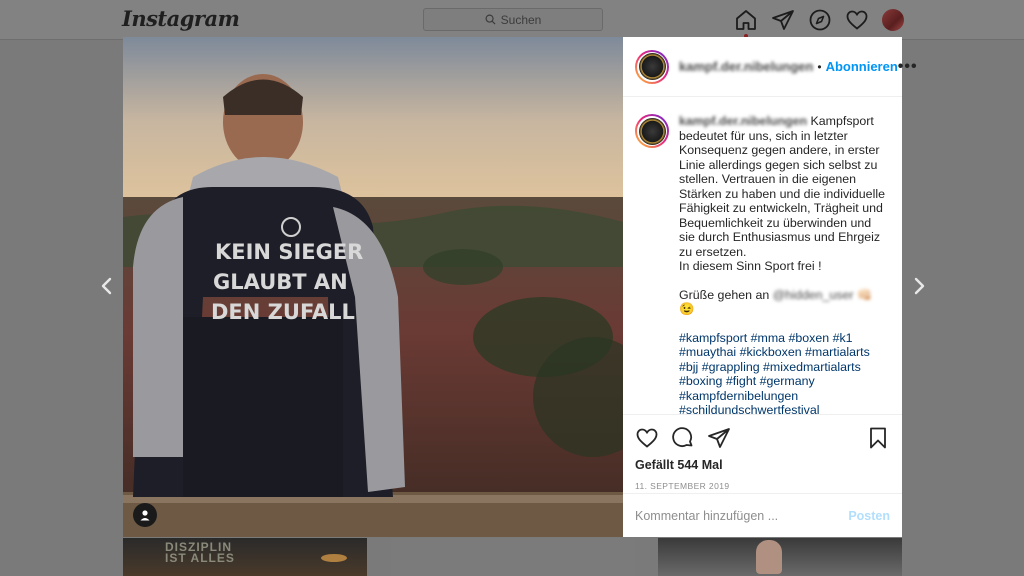 The image size is (1024, 576). I want to click on bookmark-icon, so click(878, 438).